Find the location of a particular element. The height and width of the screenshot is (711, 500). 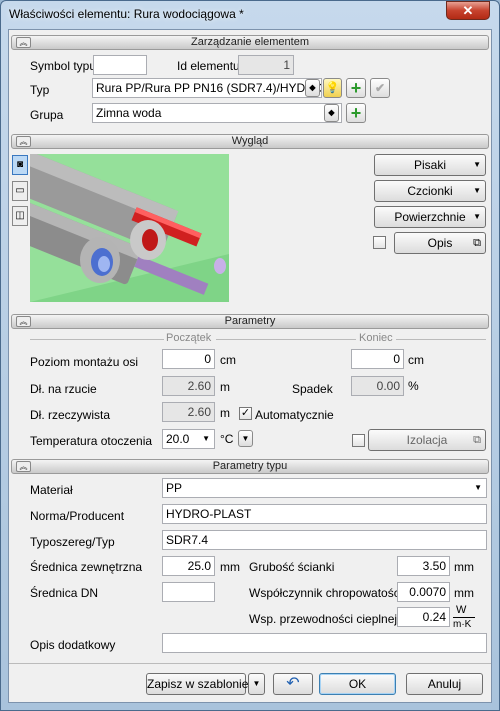

wspchrop-label: Współczynnik chropowatości is located at coordinates (326, 593).